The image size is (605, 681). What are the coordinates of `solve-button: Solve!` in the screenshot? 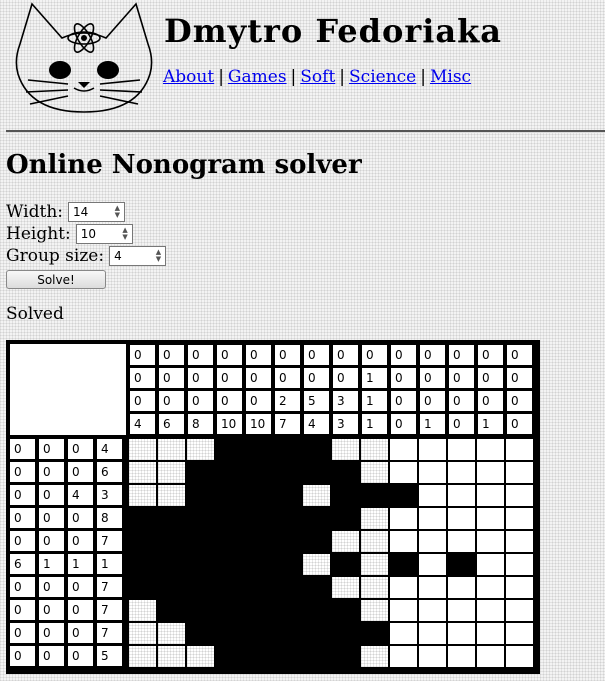 It's located at (56, 279).